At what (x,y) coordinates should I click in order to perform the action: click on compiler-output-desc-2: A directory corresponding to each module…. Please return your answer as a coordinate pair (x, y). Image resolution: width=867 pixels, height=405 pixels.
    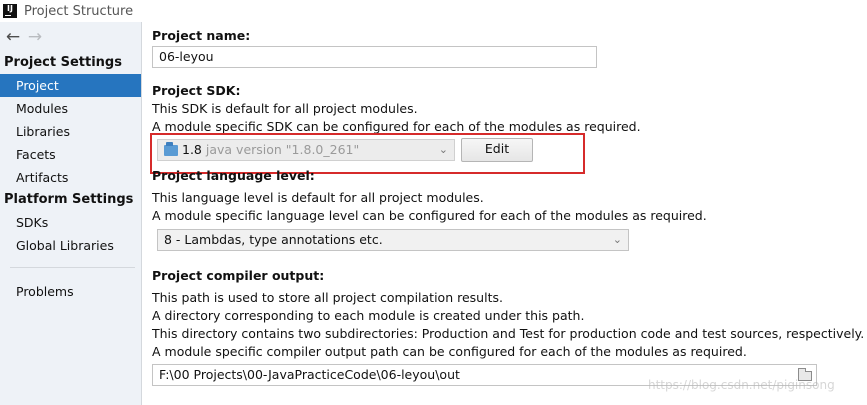
    Looking at the image, I should click on (368, 315).